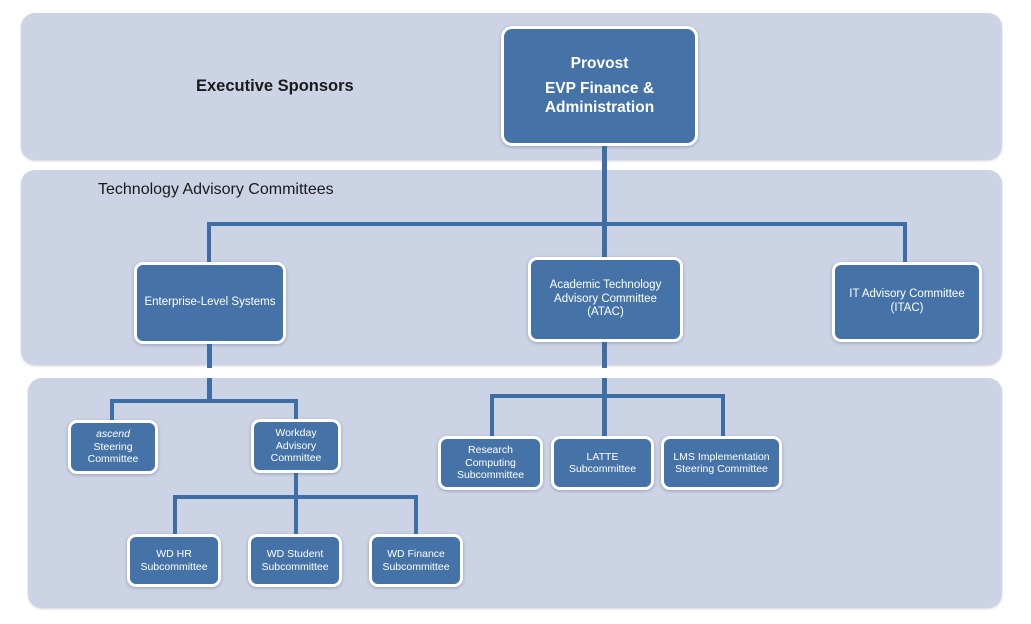 This screenshot has height=624, width=1031. Describe the element at coordinates (295, 566) in the screenshot. I see `node-wd-student-line-2: Subcommittee` at that location.